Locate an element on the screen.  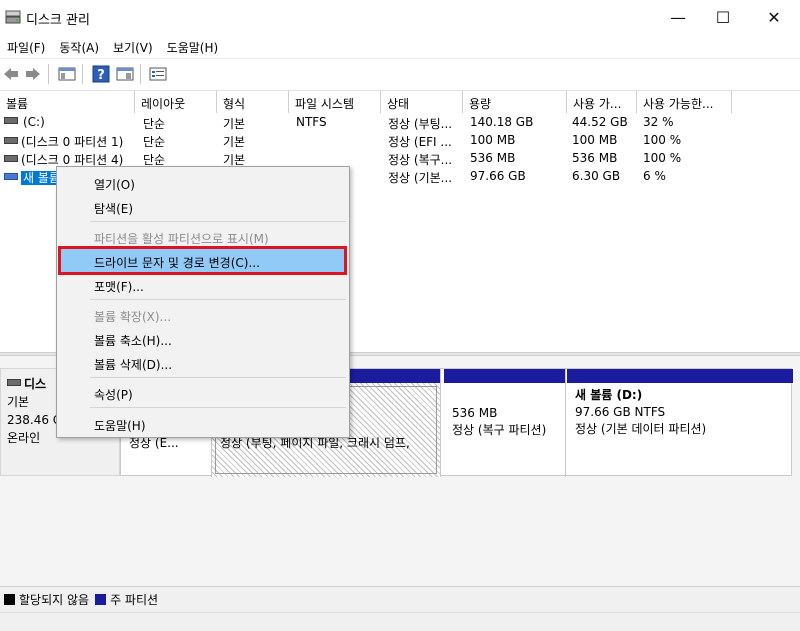
volume-name: (C:) is located at coordinates (34, 122).